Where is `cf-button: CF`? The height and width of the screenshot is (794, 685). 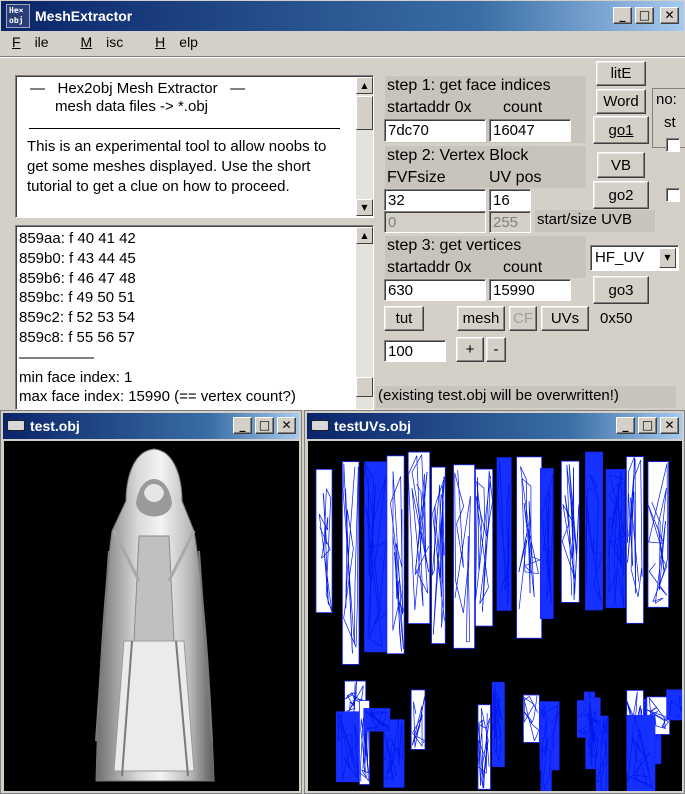
cf-button: CF is located at coordinates (523, 318).